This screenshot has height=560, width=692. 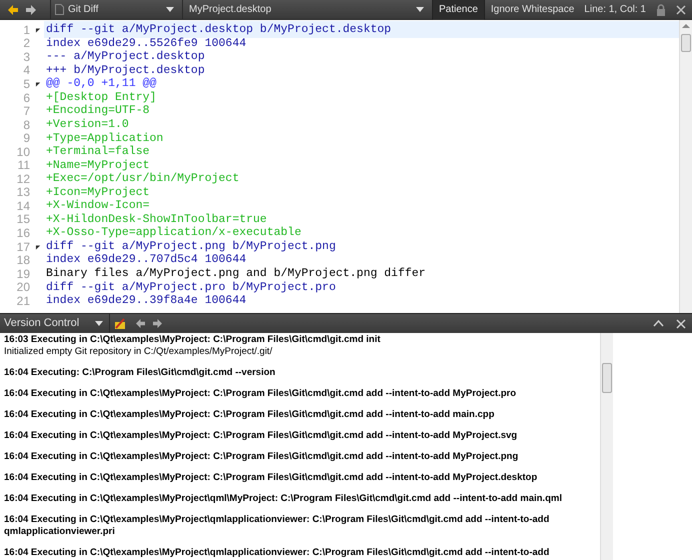 I want to click on log-command: 16:03 Executing in C:\Qt\examples\MyProject: C:\Program Files\Git\cmd\git.cmd init, so click(x=193, y=340).